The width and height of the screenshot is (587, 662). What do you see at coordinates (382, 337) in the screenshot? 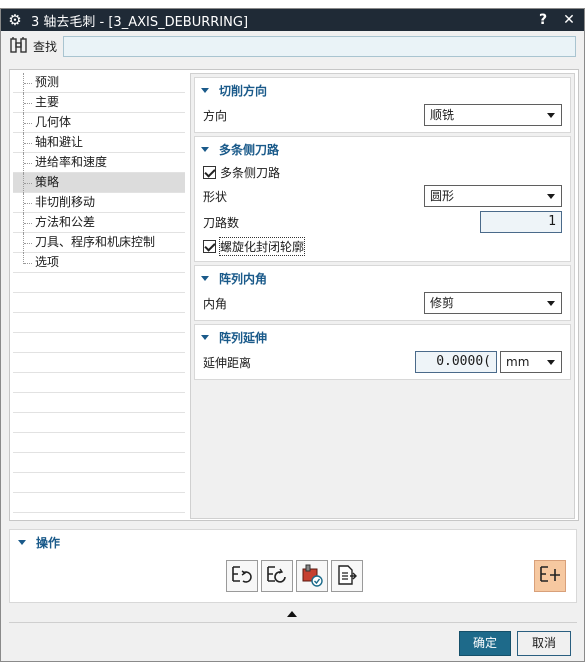
I see `section-header-array-extend: 阵列延伸` at bounding box center [382, 337].